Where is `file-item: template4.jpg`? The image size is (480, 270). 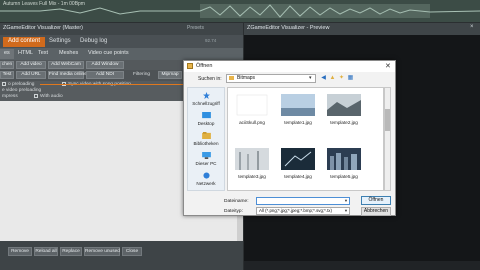
file-item: template4.jpg is located at coordinates (298, 163).